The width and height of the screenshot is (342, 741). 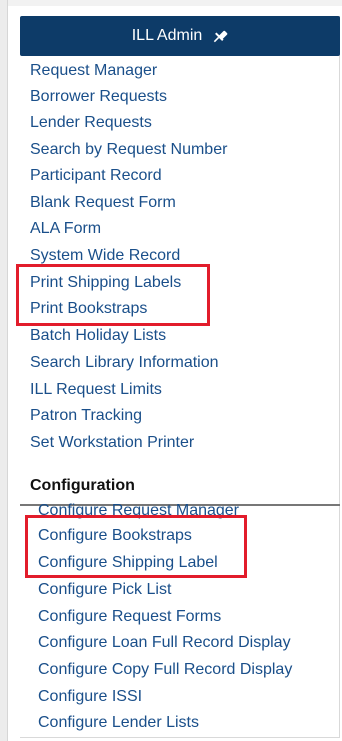 What do you see at coordinates (165, 670) in the screenshot?
I see `config-item-copy-full-record-display: Configure Copy Full Record Display` at bounding box center [165, 670].